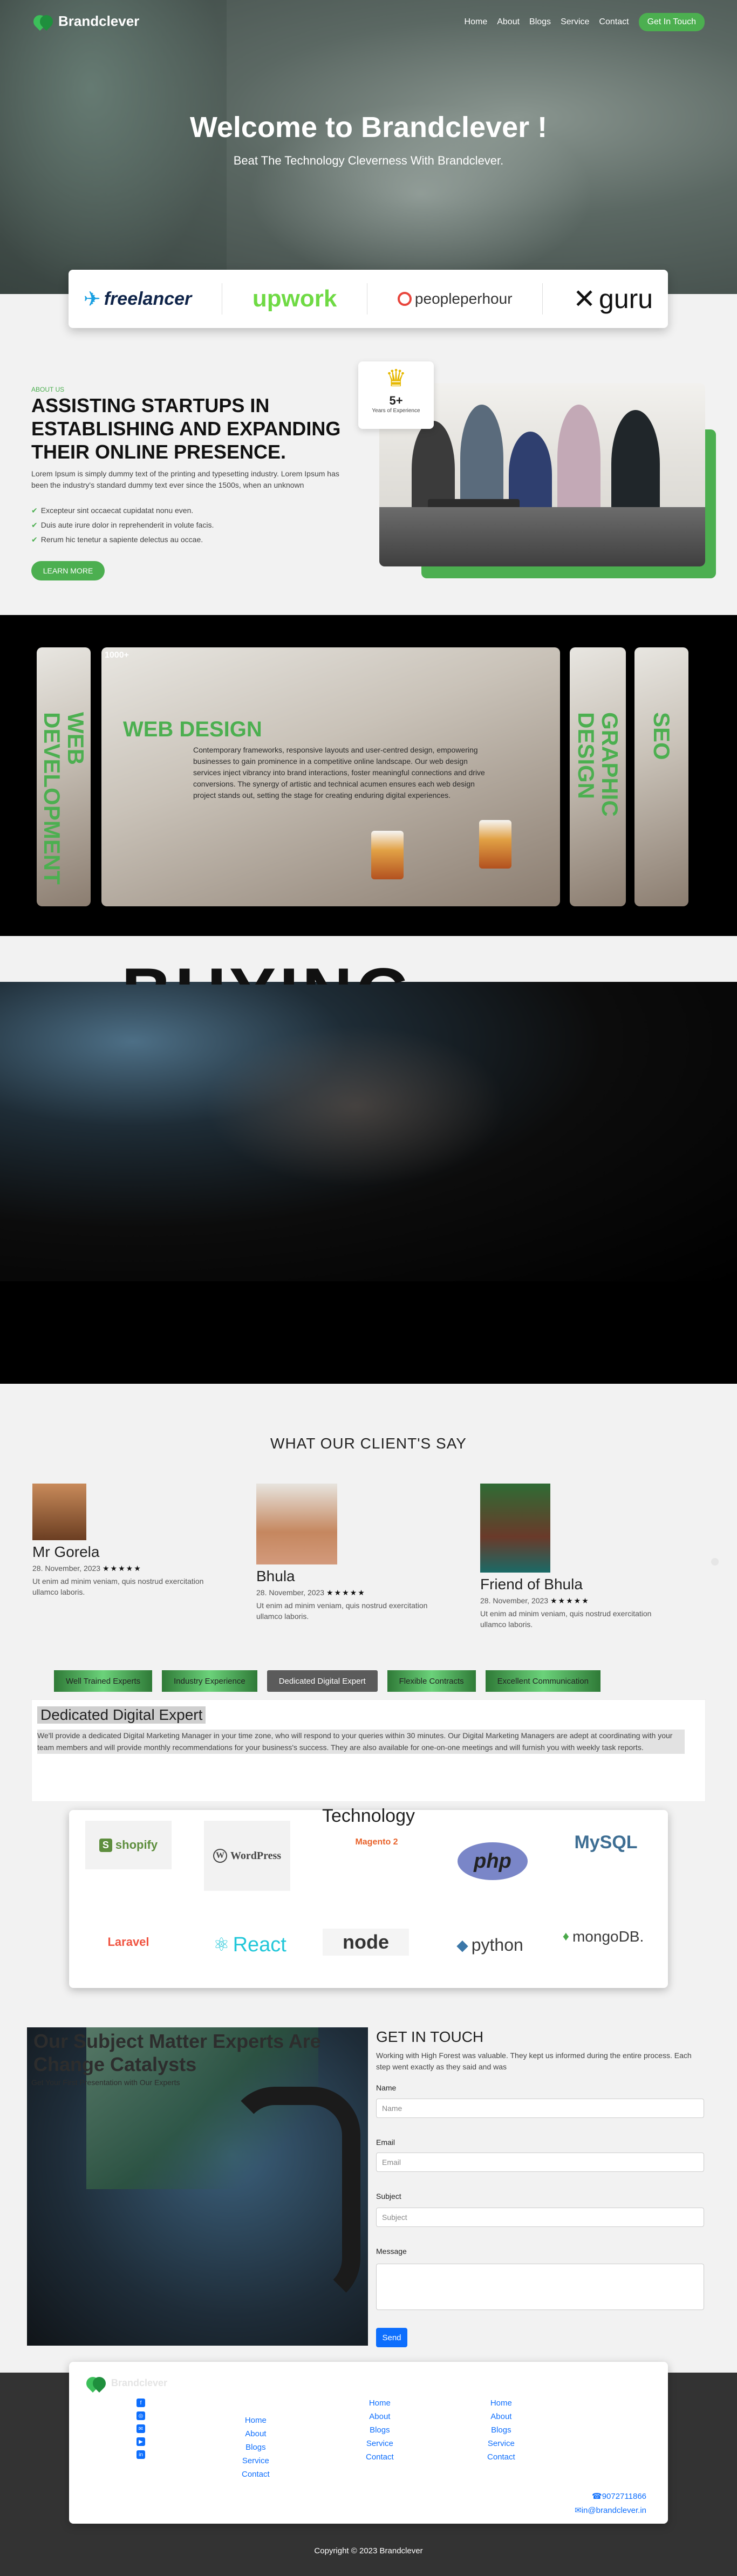 The height and width of the screenshot is (2576, 737). What do you see at coordinates (614, 22) in the screenshot?
I see `nav-contact: Contact` at bounding box center [614, 22].